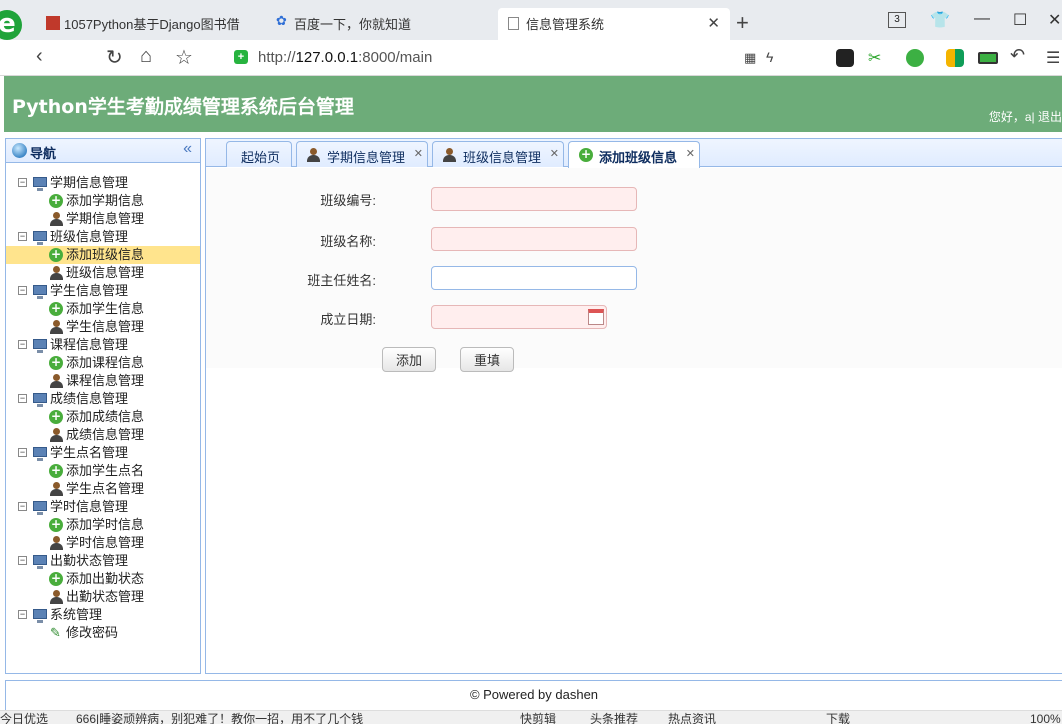 Image resolution: width=1062 pixels, height=724 pixels. What do you see at coordinates (19, 150) in the screenshot?
I see `globe-icon` at bounding box center [19, 150].